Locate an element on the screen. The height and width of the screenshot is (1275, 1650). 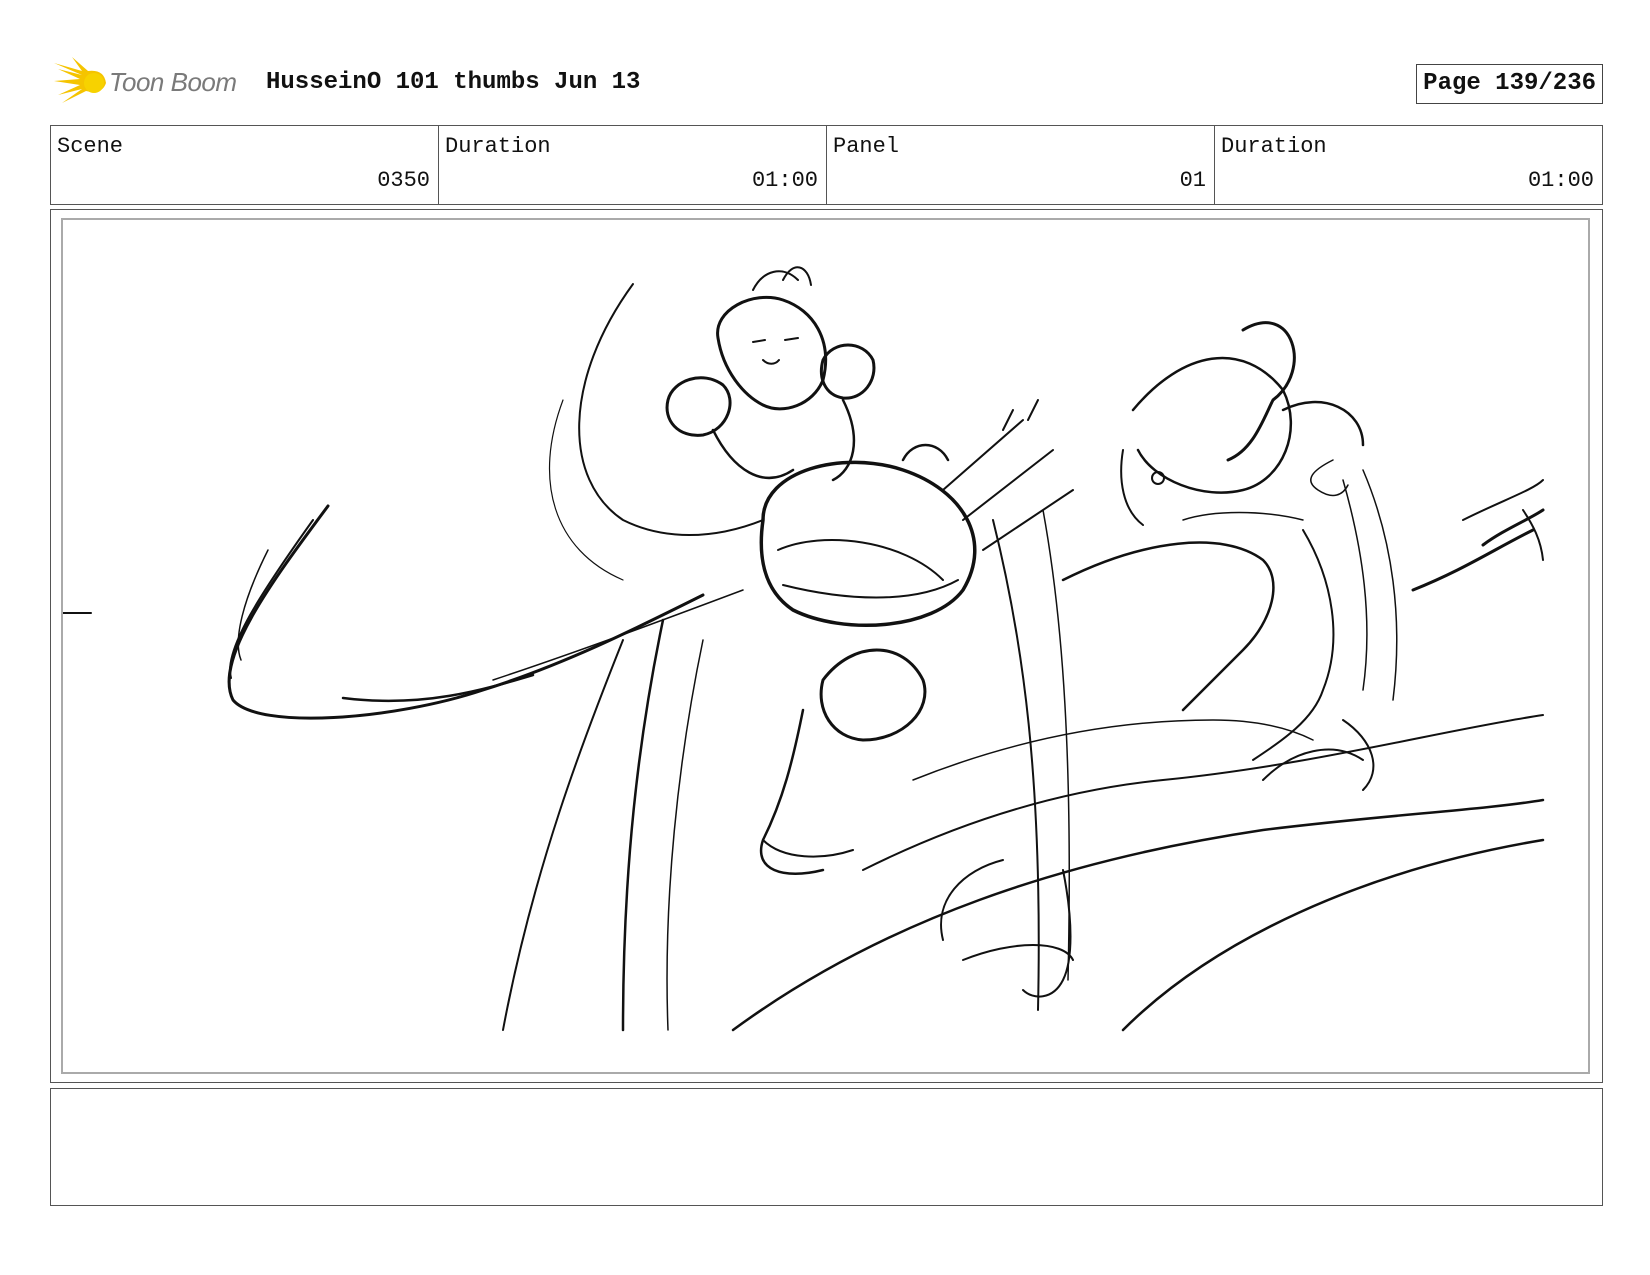
panel-duration-value: 01:00 is located at coordinates (1560, 180).